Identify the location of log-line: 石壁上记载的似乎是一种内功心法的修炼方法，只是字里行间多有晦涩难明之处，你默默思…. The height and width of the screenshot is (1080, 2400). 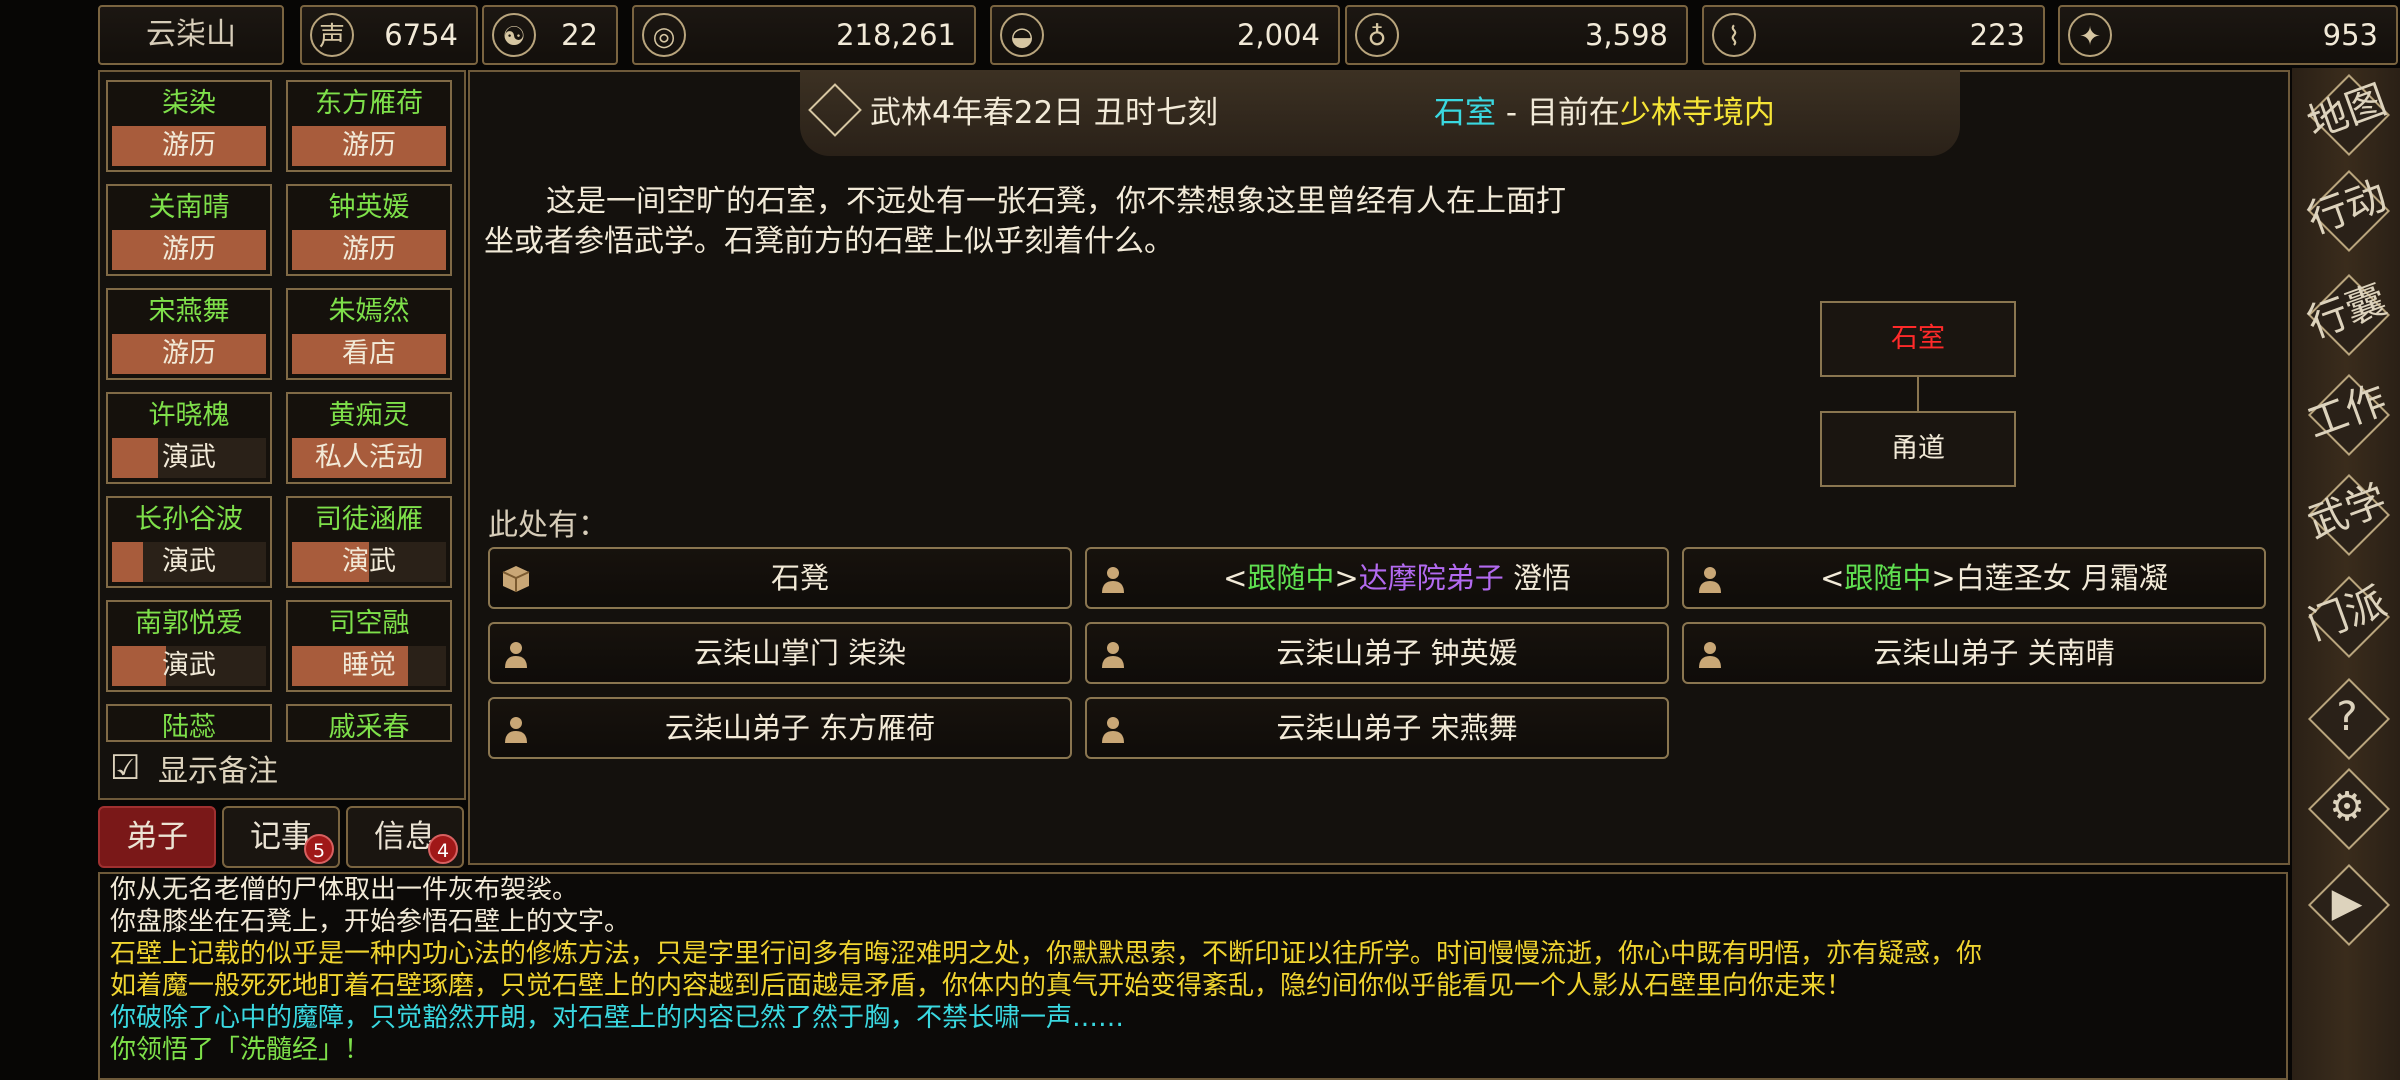
(1046, 954).